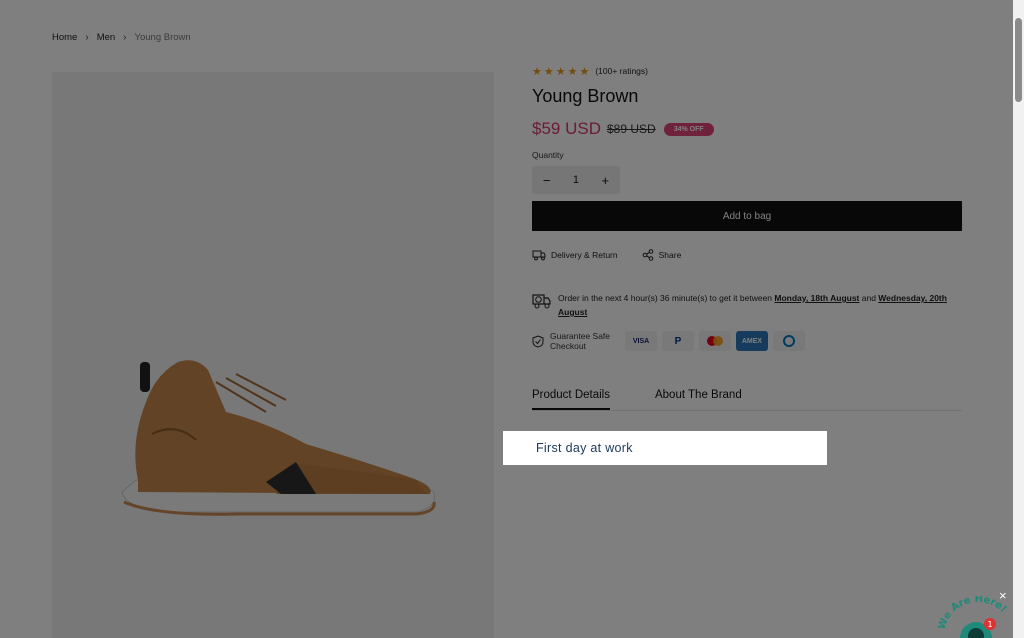  I want to click on chat-bubble-icon: We Are Here! 1, so click(973, 617).